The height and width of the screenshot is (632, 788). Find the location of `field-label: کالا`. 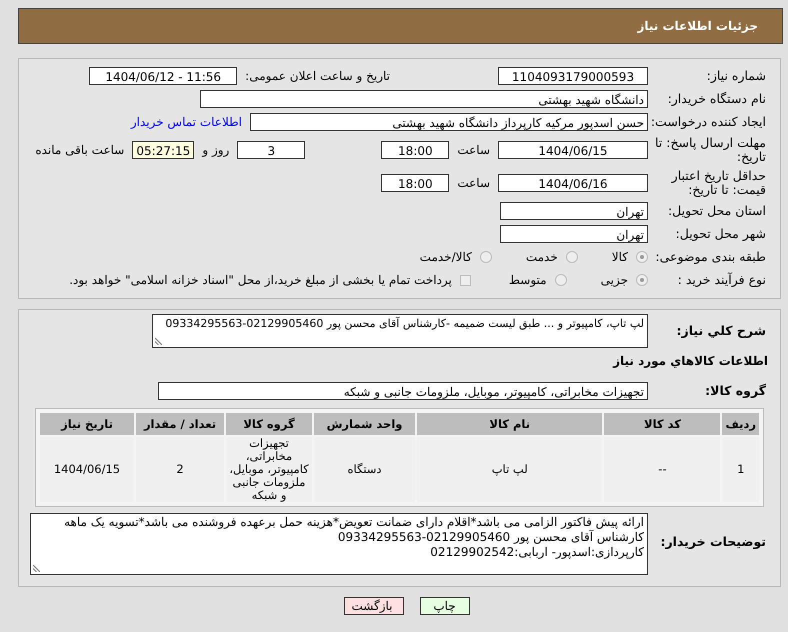

field-label: کالا is located at coordinates (620, 257).